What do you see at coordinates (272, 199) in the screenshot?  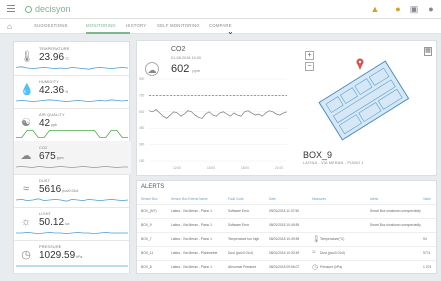 I see `col-date: Date` at bounding box center [272, 199].